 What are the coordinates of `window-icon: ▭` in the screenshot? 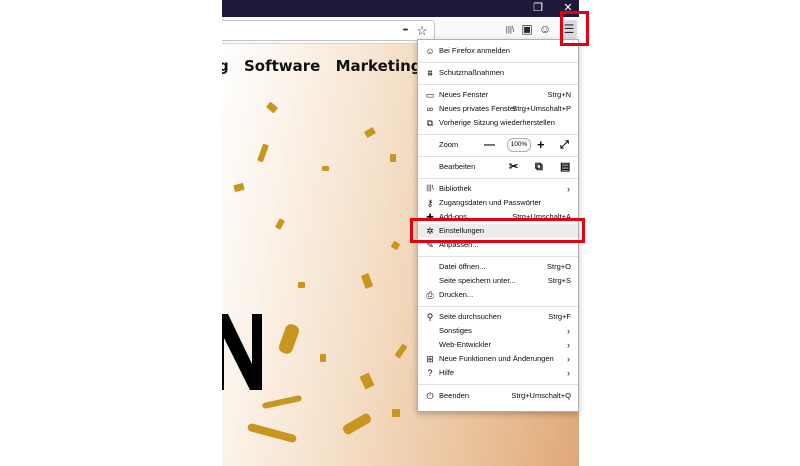 It's located at (430, 95).